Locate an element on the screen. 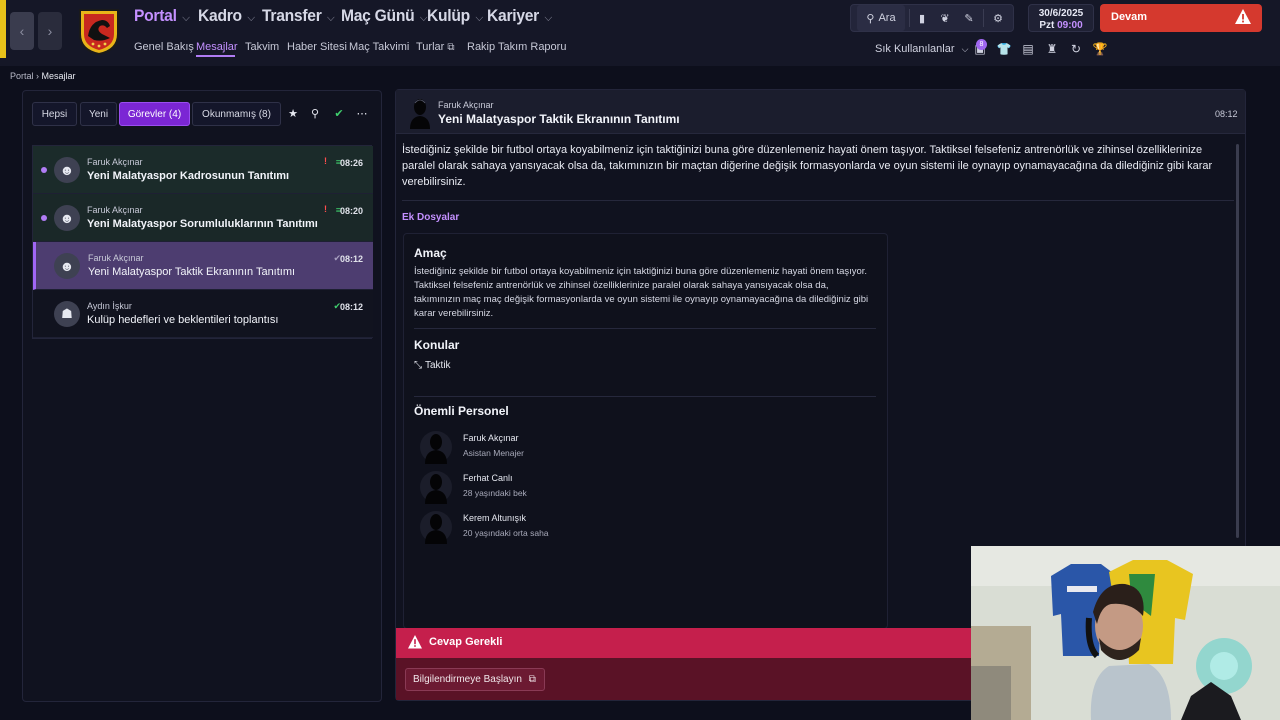 This screenshot has height=720, width=1280. subnav-genel-bakis: Genel Bakış is located at coordinates (164, 47).